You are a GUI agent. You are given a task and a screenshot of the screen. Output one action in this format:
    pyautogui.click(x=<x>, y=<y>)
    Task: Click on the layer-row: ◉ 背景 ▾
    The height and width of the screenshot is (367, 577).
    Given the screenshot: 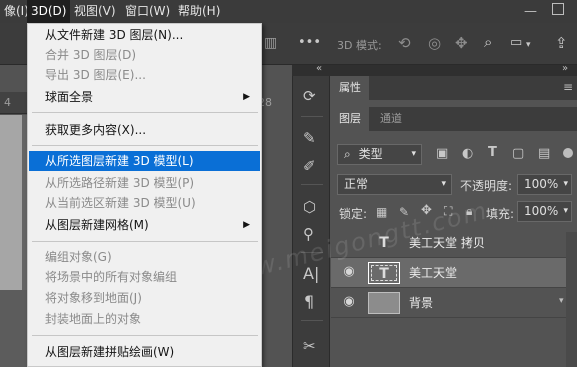 What is the action you would take?
    pyautogui.click(x=454, y=303)
    